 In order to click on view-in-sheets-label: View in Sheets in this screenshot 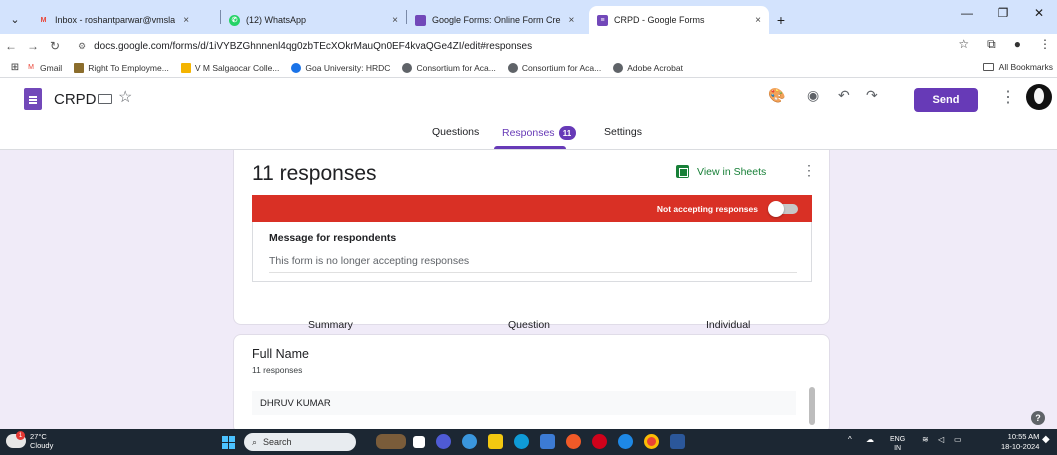, I will do `click(732, 171)`.